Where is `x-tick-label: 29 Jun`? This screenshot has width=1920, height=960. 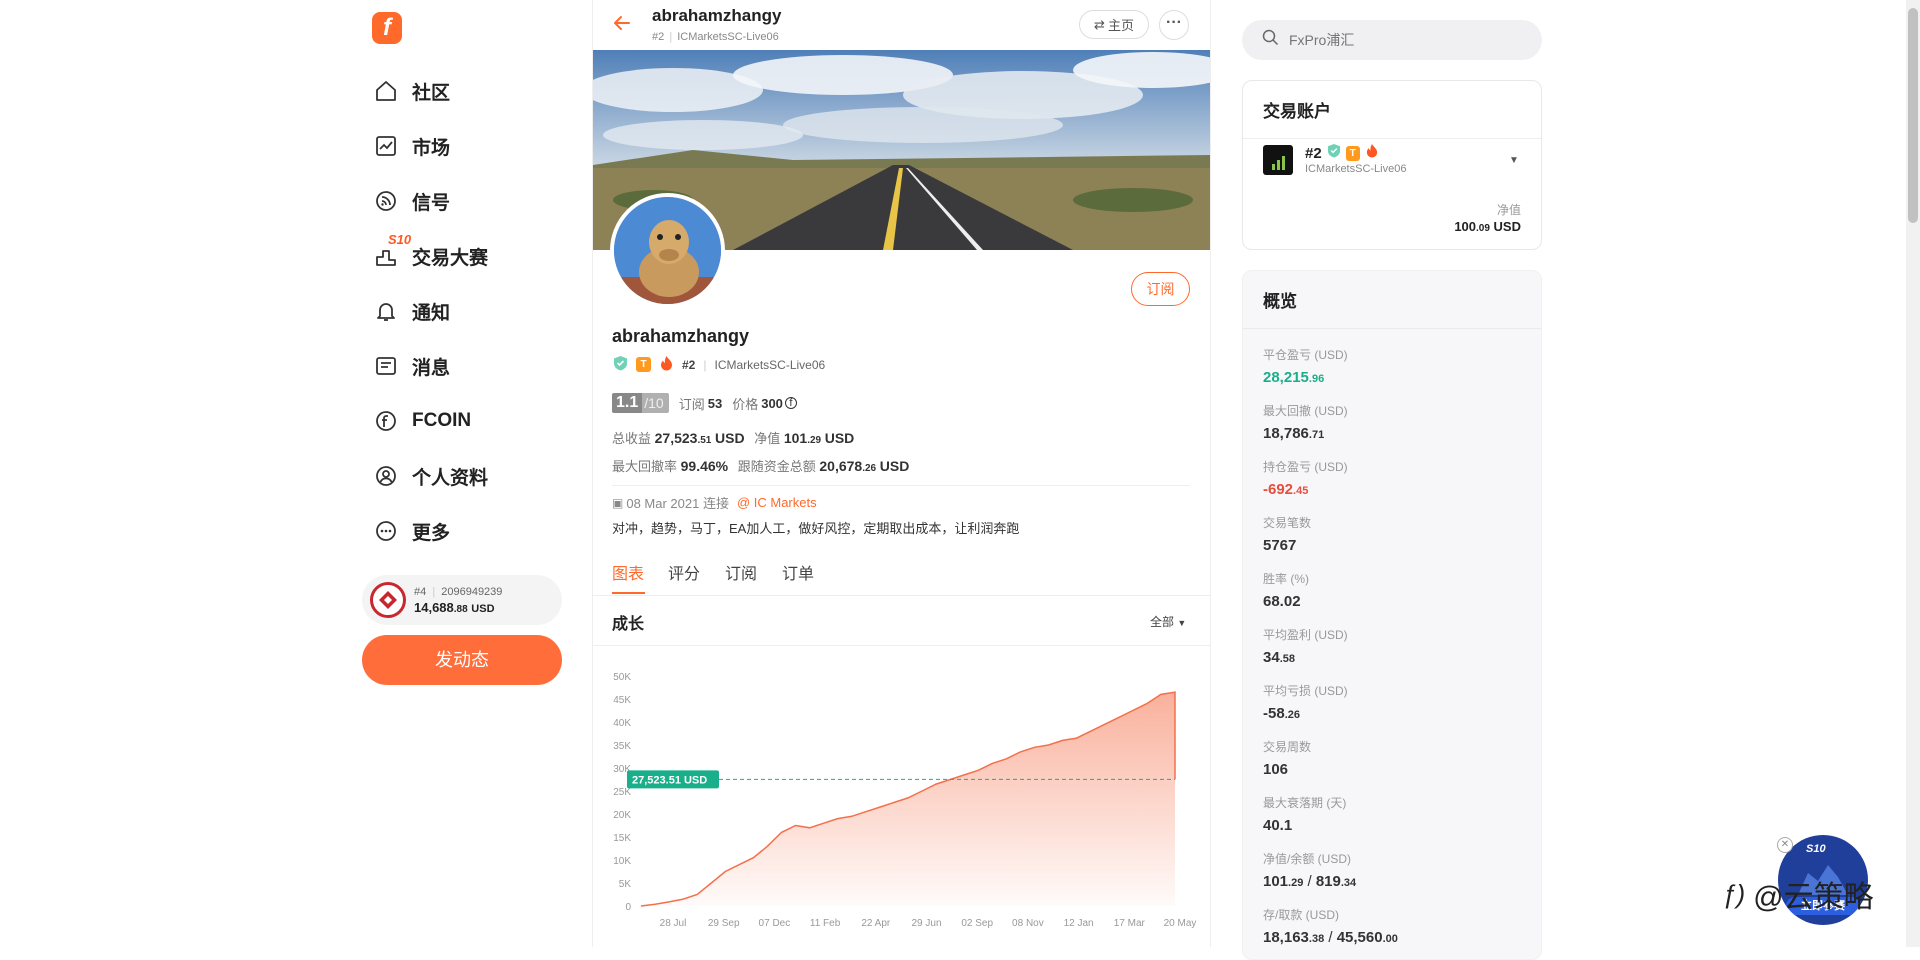 x-tick-label: 29 Jun is located at coordinates (926, 923).